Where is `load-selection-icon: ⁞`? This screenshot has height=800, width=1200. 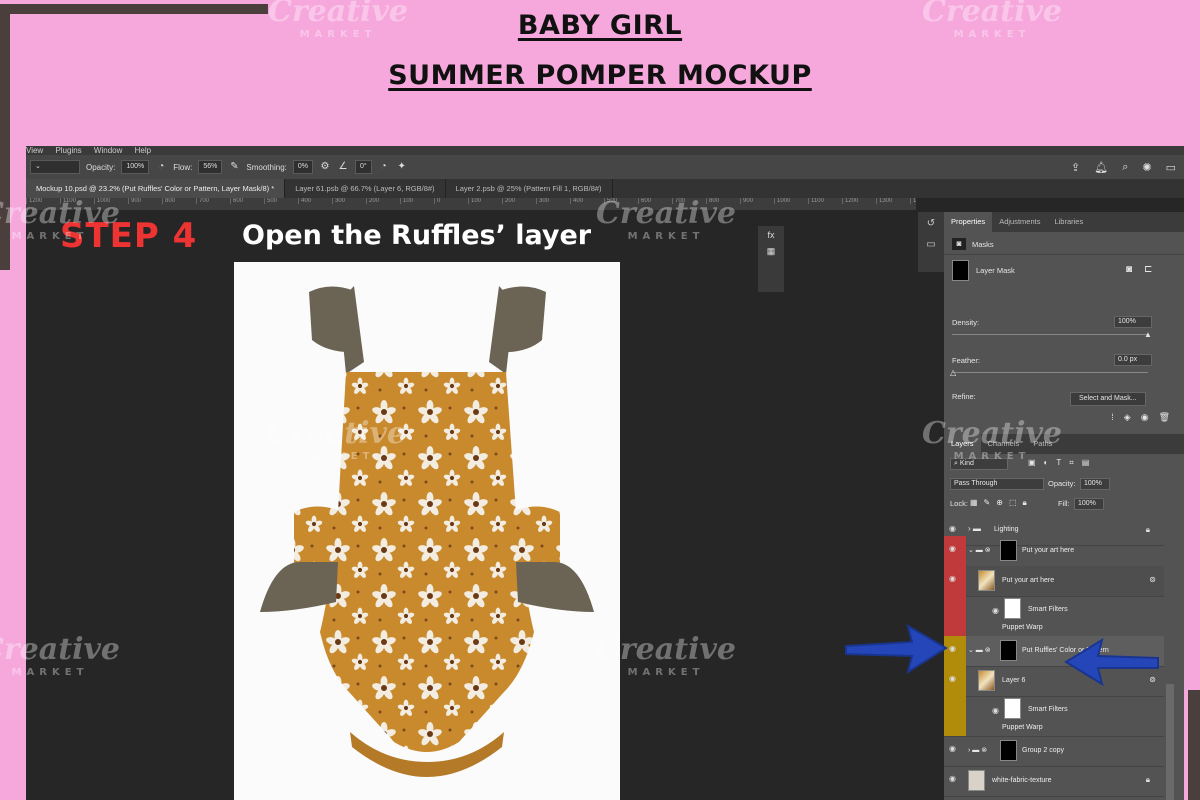 load-selection-icon: ⁞ is located at coordinates (1112, 422).